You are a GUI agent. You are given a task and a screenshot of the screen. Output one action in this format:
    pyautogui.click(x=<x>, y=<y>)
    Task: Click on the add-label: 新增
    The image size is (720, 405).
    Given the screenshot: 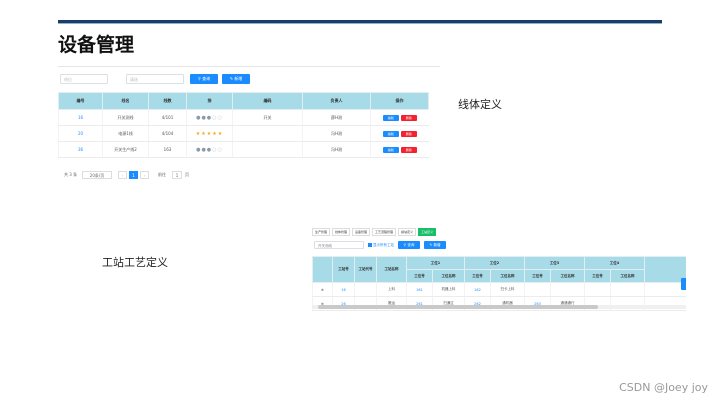 What is the action you would take?
    pyautogui.click(x=437, y=245)
    